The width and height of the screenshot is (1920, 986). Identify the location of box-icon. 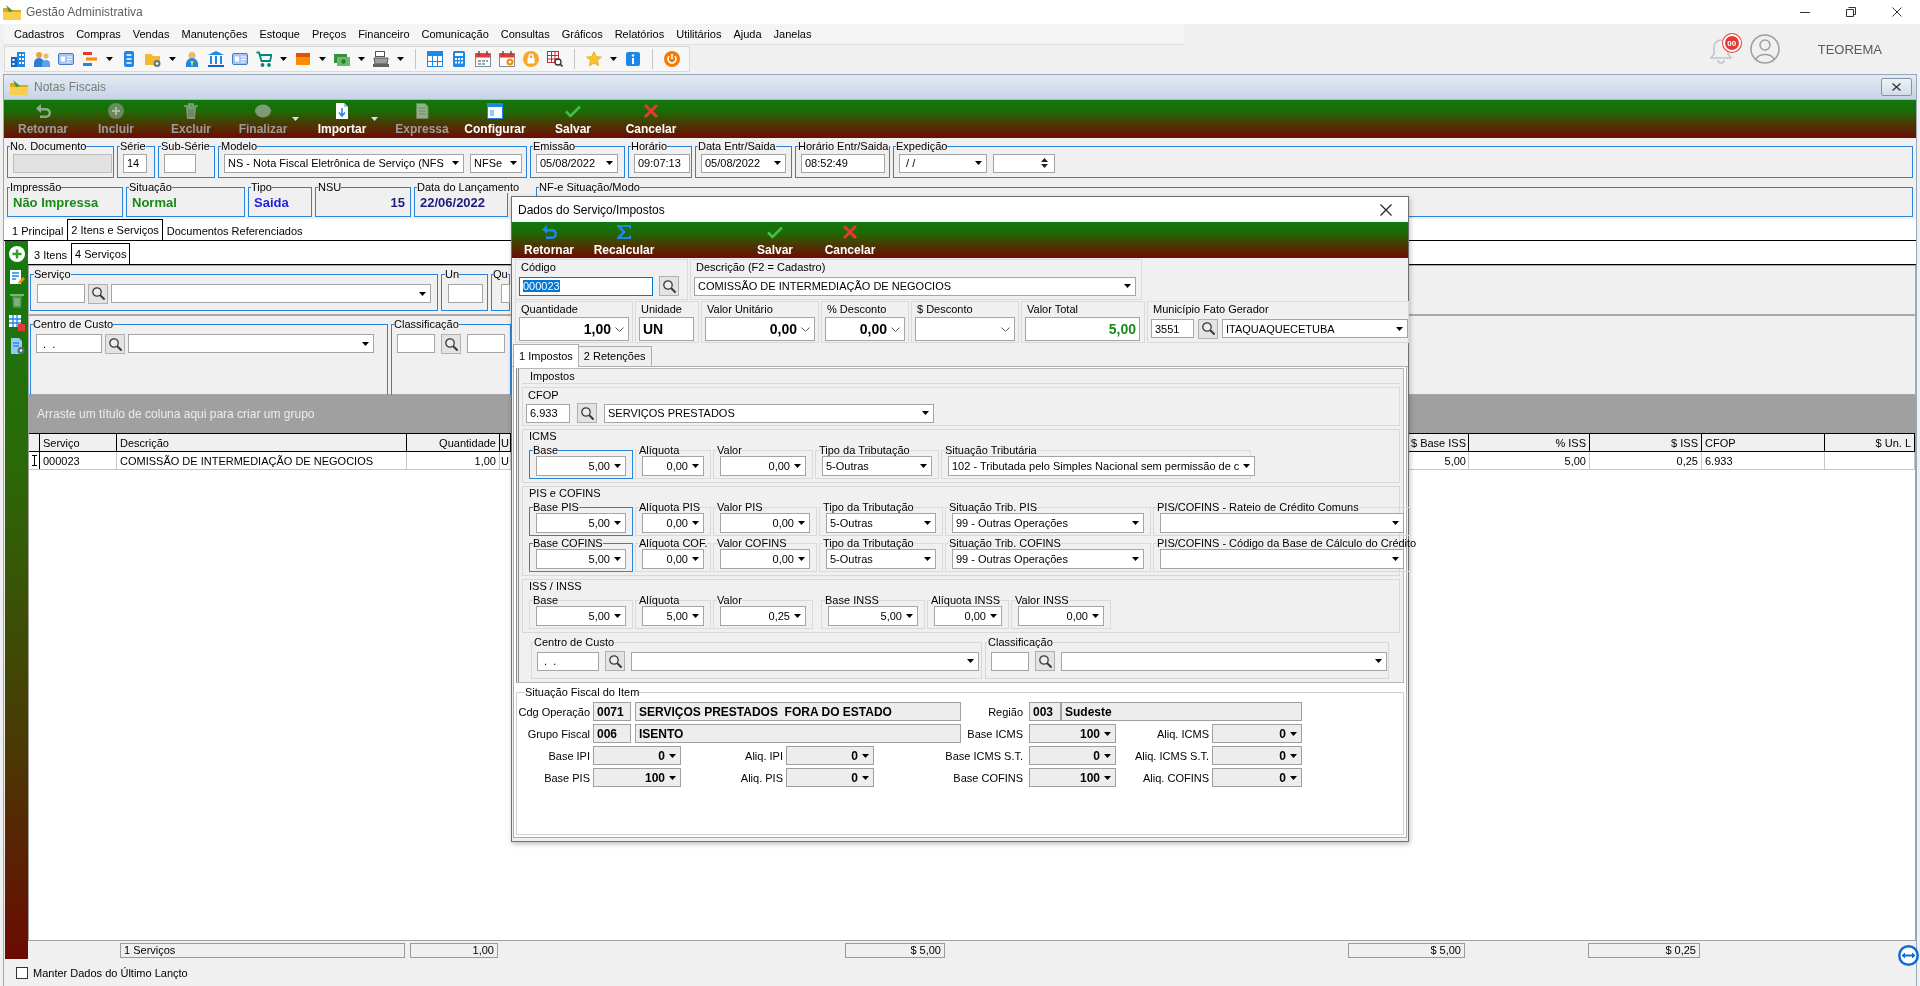
(303, 59).